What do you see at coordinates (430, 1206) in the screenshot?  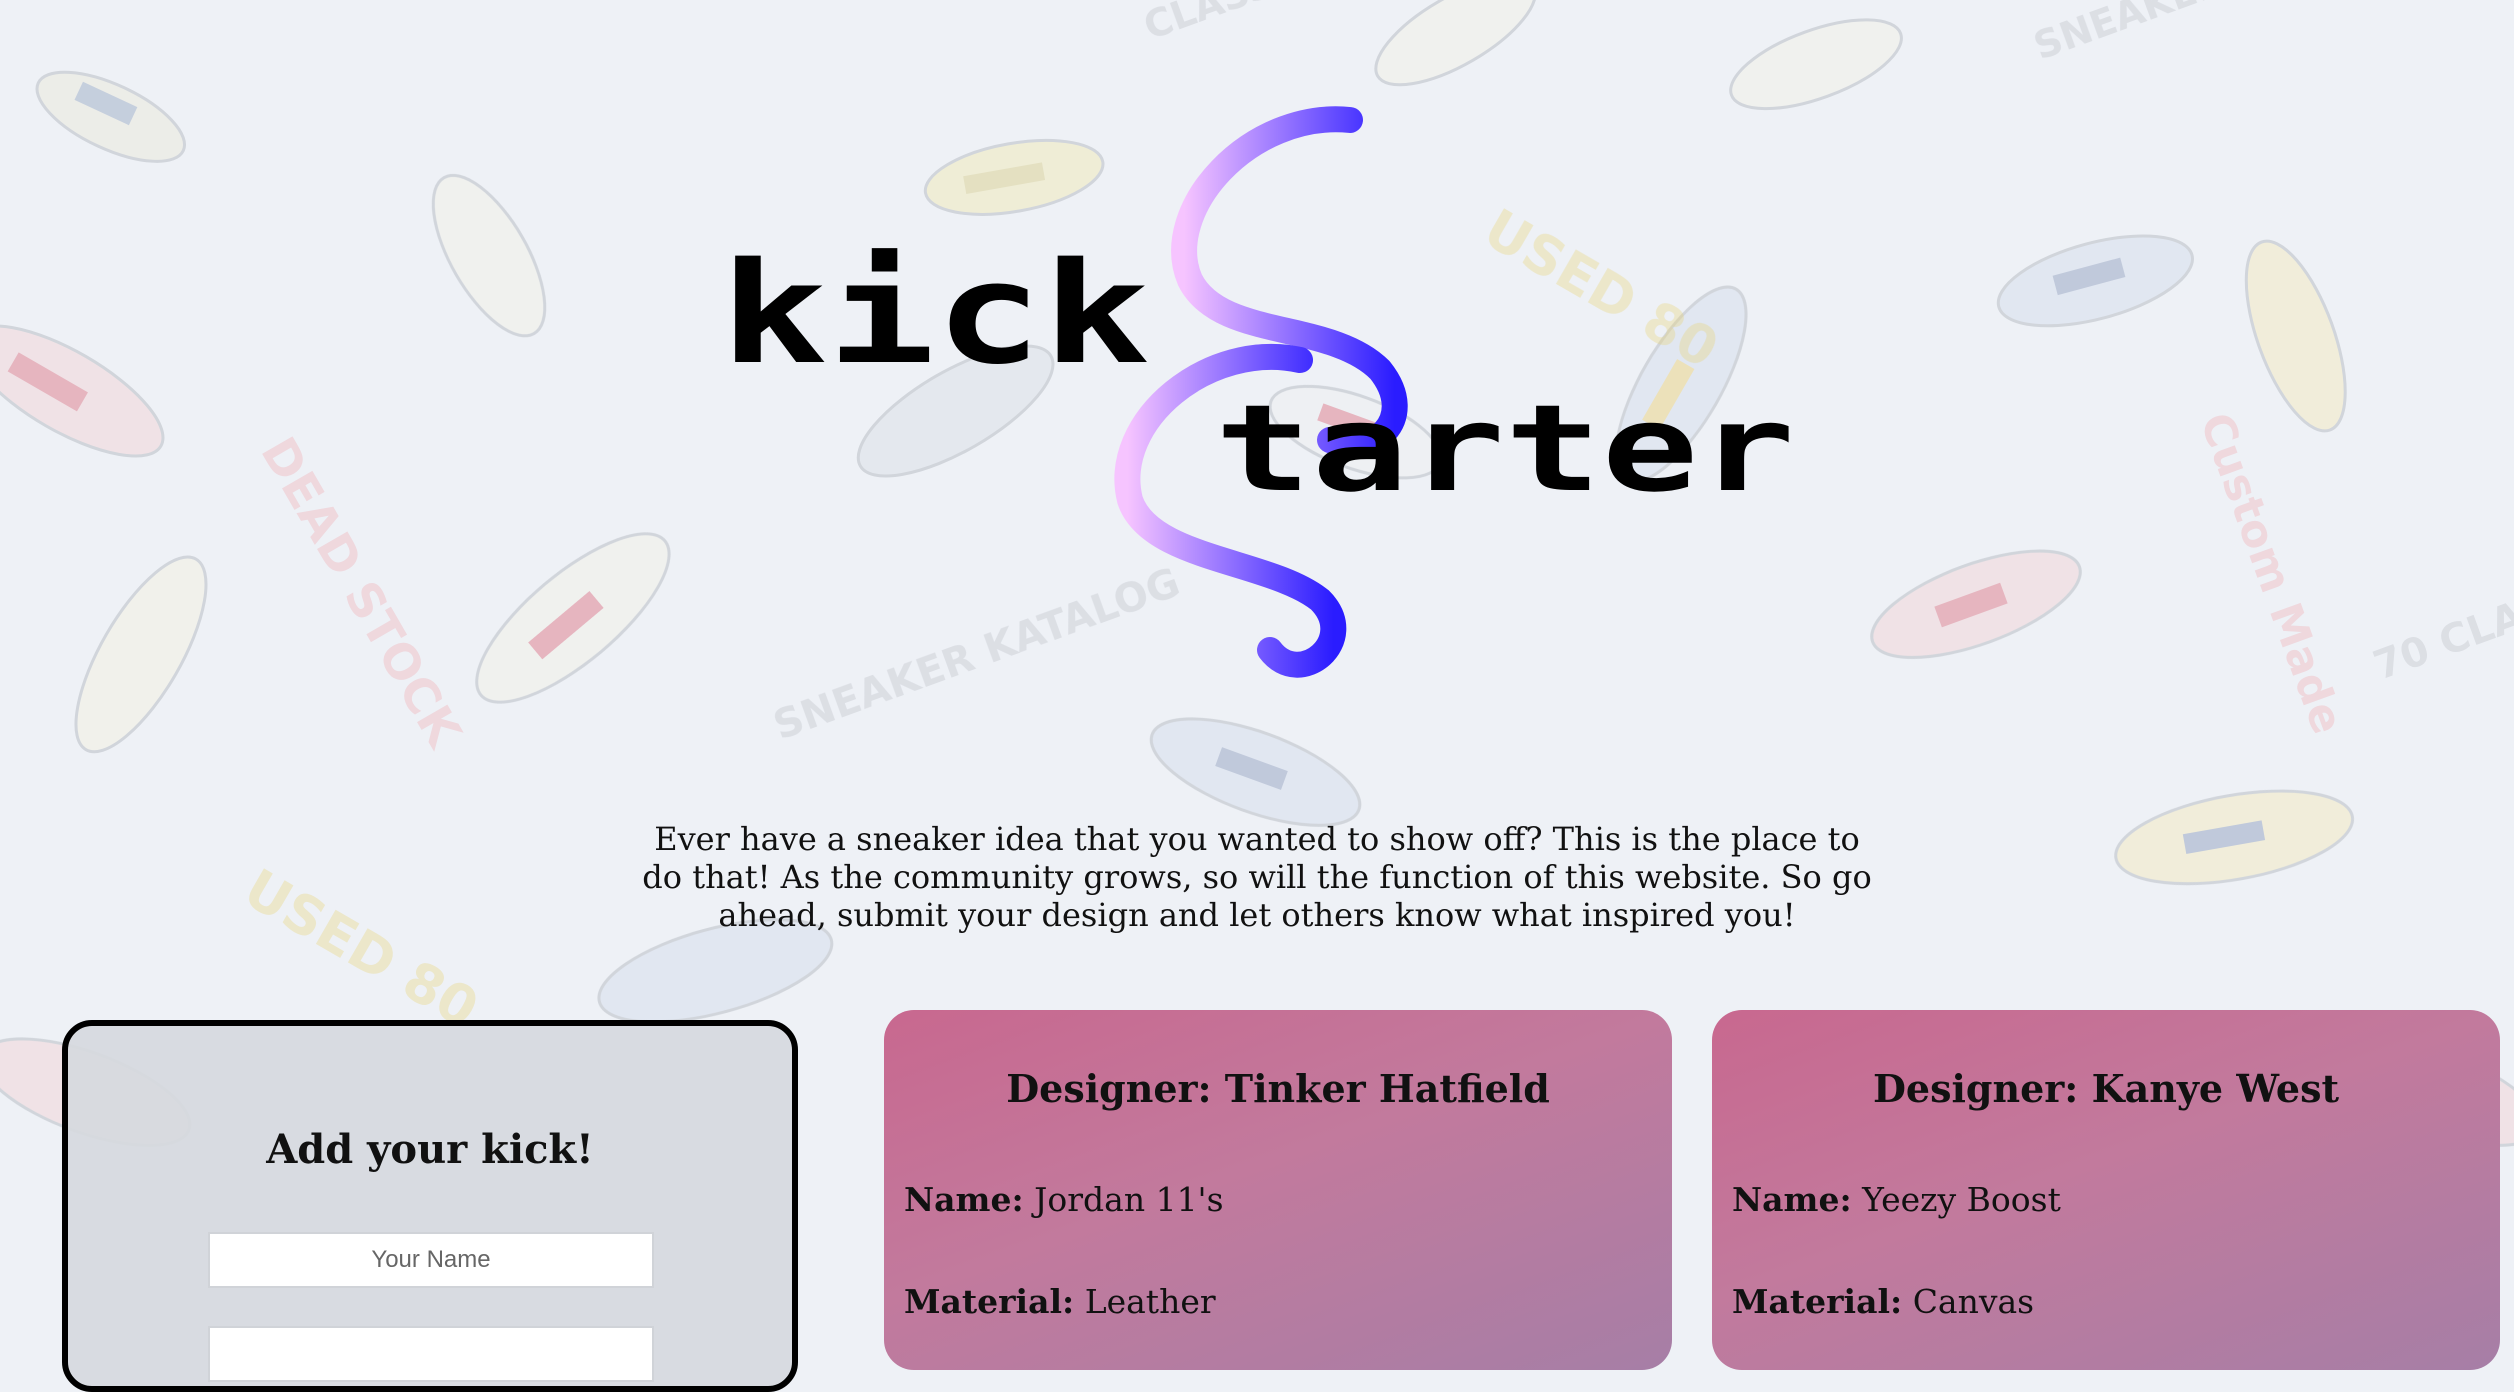 I see `add-kick-form: Add your kick!` at bounding box center [430, 1206].